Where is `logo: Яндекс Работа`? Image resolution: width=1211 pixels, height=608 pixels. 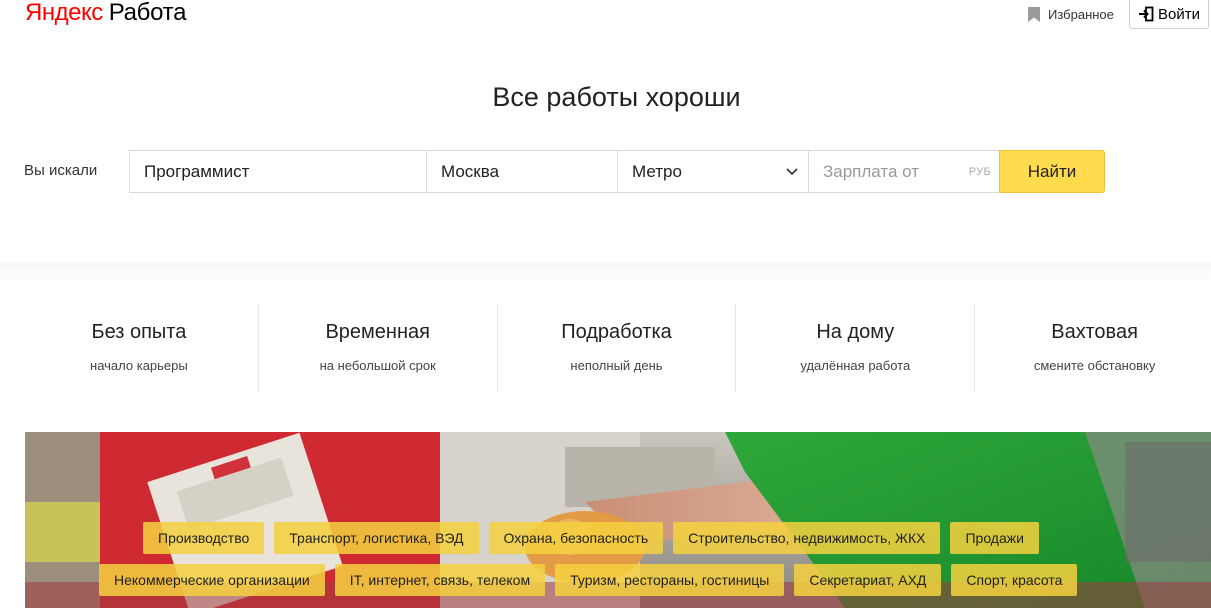 logo: Яндекс Работа is located at coordinates (105, 14).